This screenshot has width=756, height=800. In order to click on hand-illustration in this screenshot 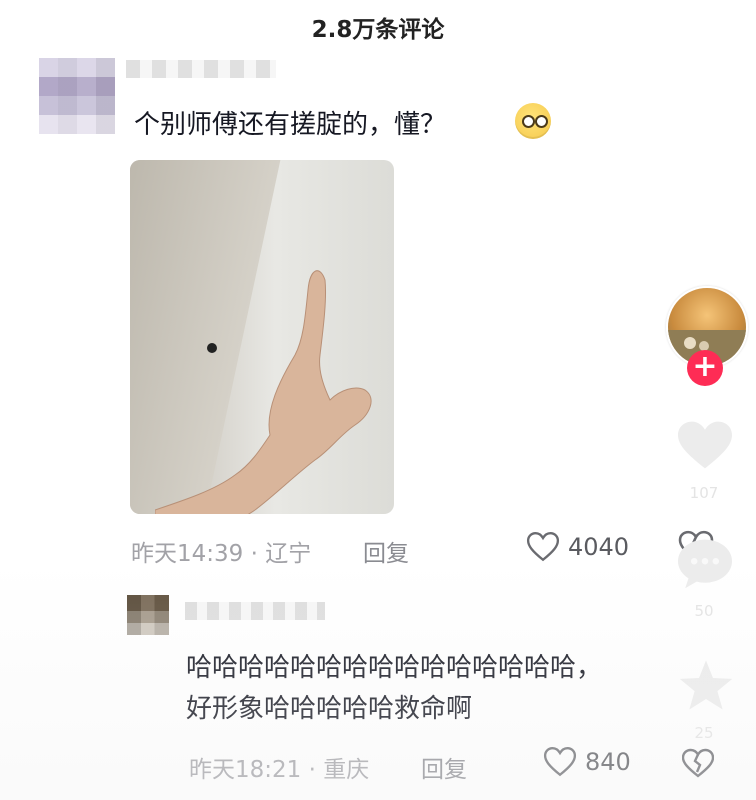, I will do `click(263, 392)`.